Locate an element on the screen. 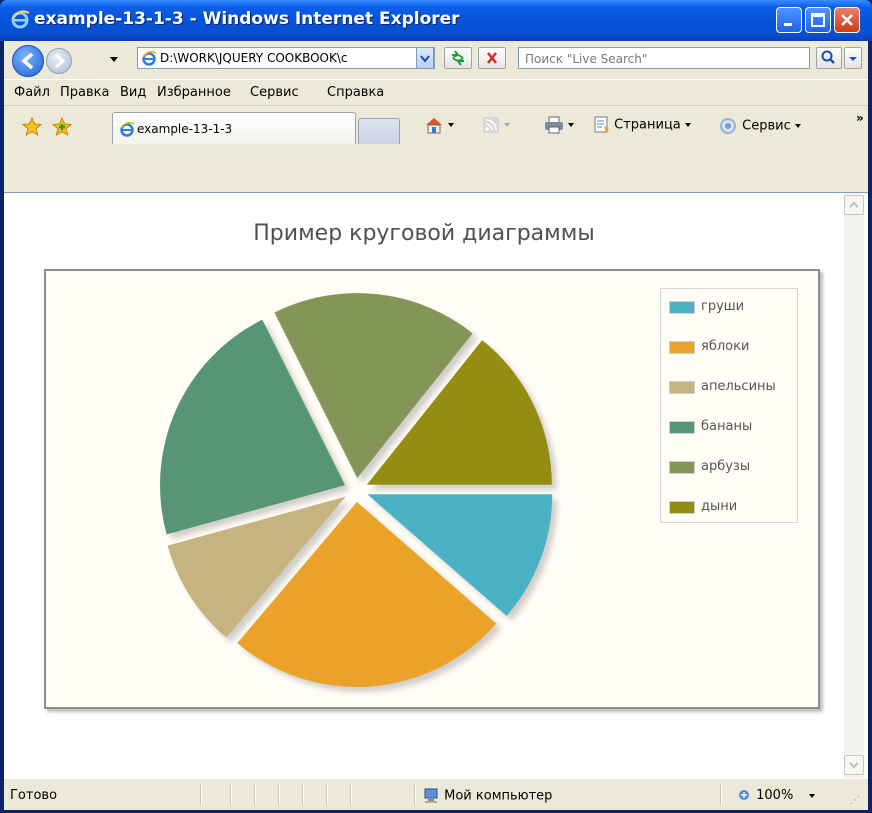 Image resolution: width=872 pixels, height=813 pixels. tools-menu-label: Сервис is located at coordinates (766, 126).